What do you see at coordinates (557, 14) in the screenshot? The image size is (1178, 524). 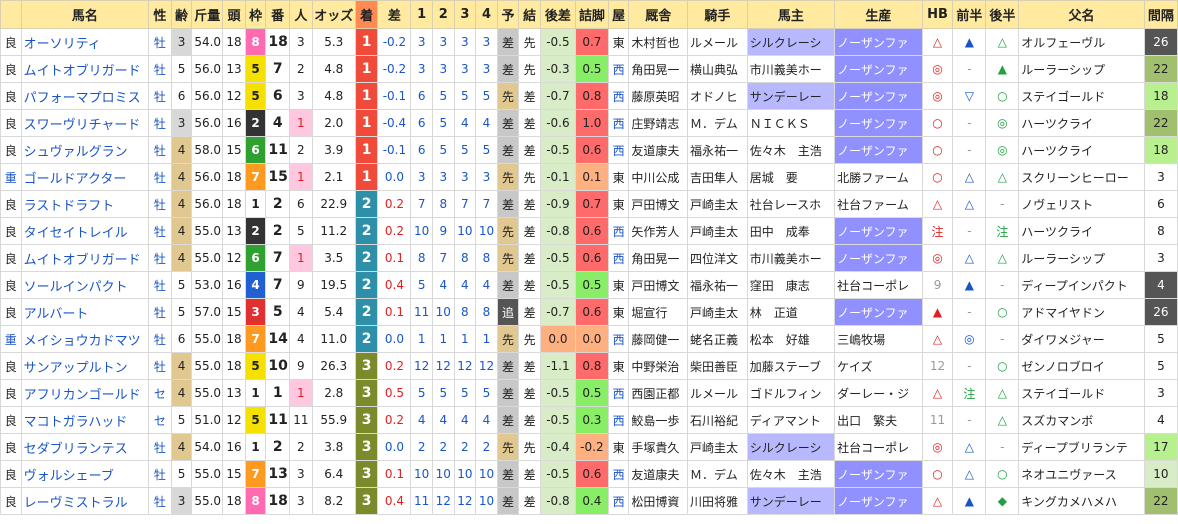 I see `col-header-18: 後差` at bounding box center [557, 14].